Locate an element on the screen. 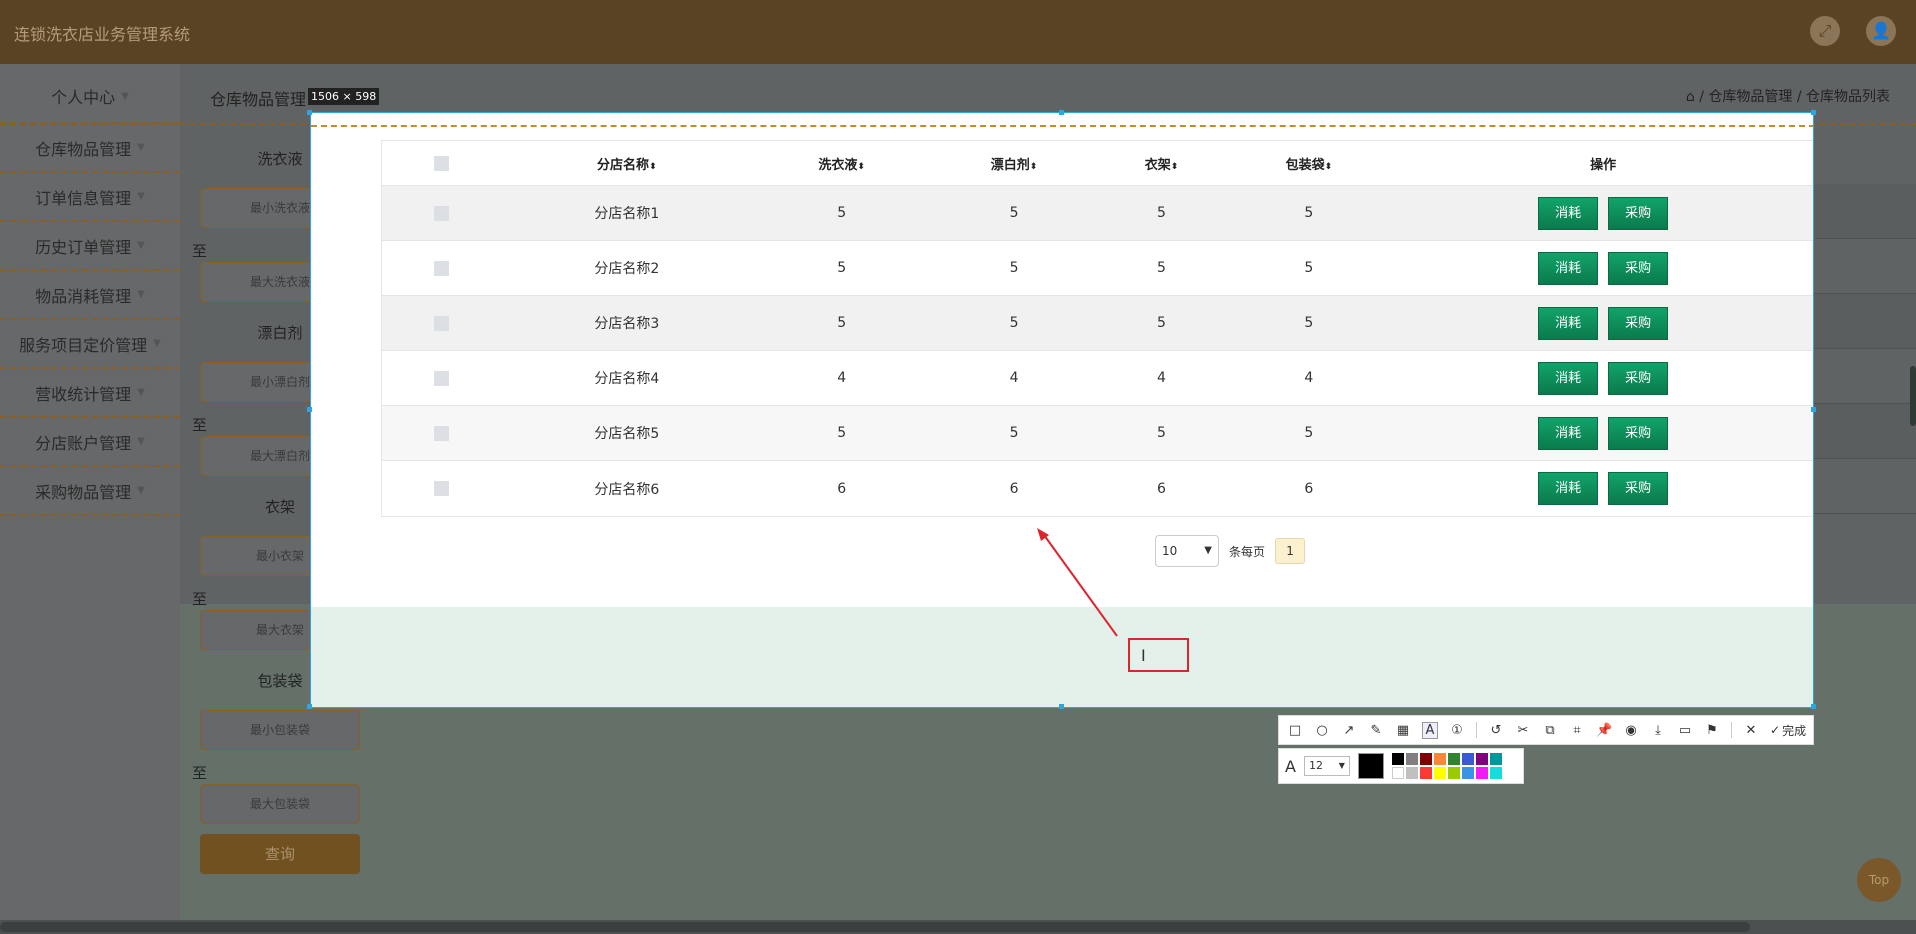  mosaic-tool-icon: ▦ is located at coordinates (1403, 730).